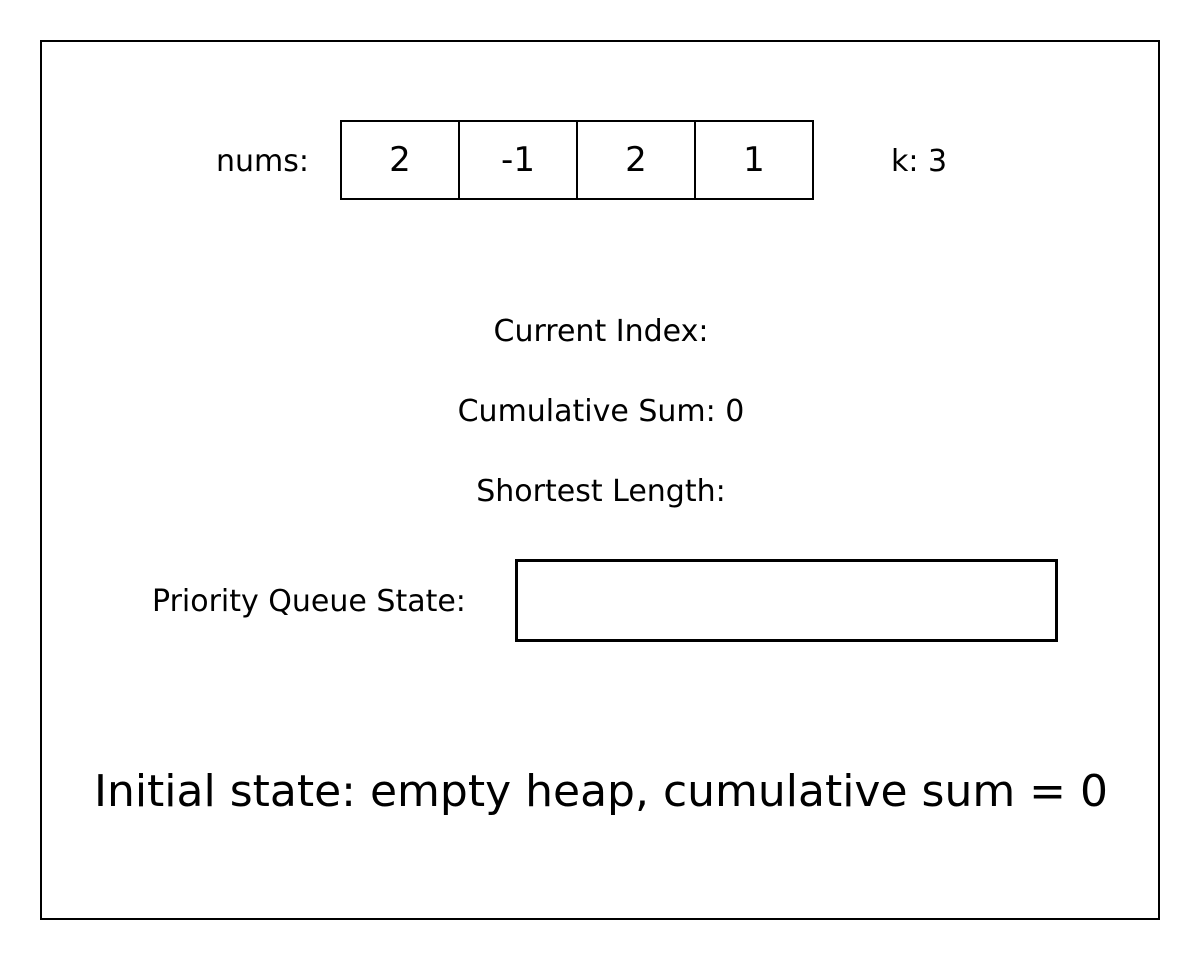 The height and width of the screenshot is (962, 1202). I want to click on priority-queue-label: Priority Queue State:, so click(309, 601).